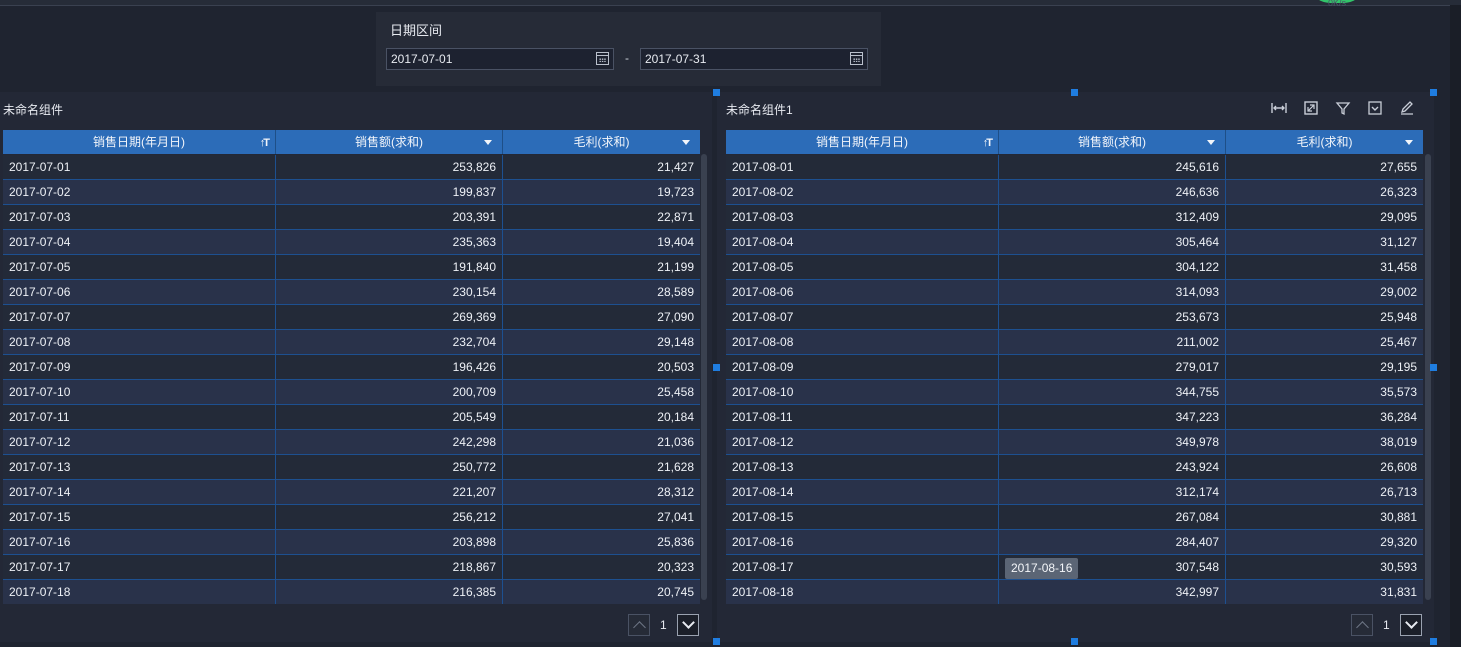 This screenshot has height=647, width=1461. I want to click on table-row: 2017-07-08 232,704 29,148, so click(351, 342).